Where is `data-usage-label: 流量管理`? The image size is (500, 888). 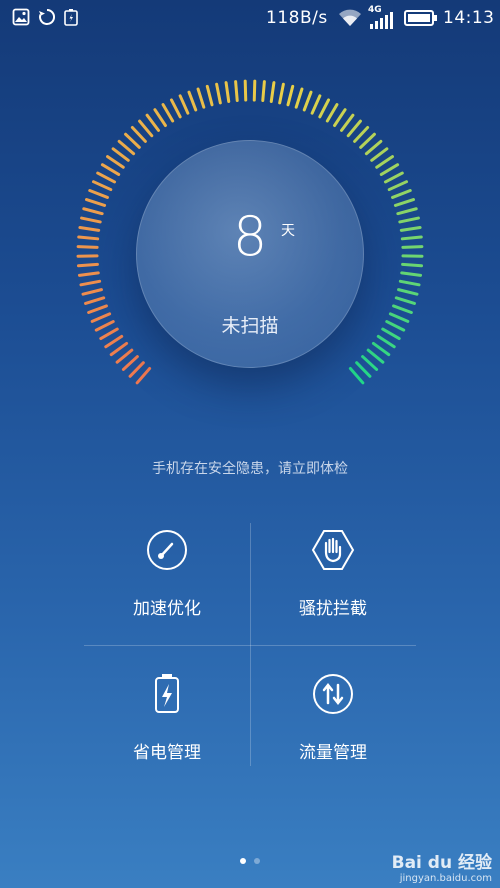
data-usage-label: 流量管理 is located at coordinates (333, 753).